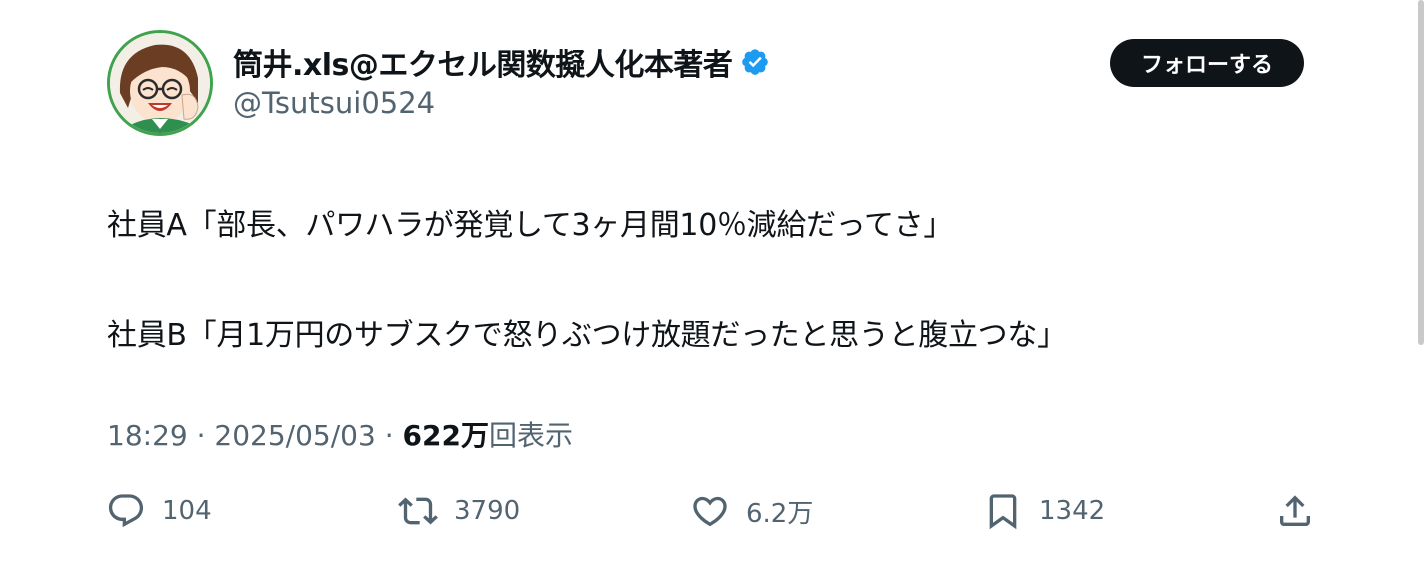  I want to click on share-icon, so click(1295, 511).